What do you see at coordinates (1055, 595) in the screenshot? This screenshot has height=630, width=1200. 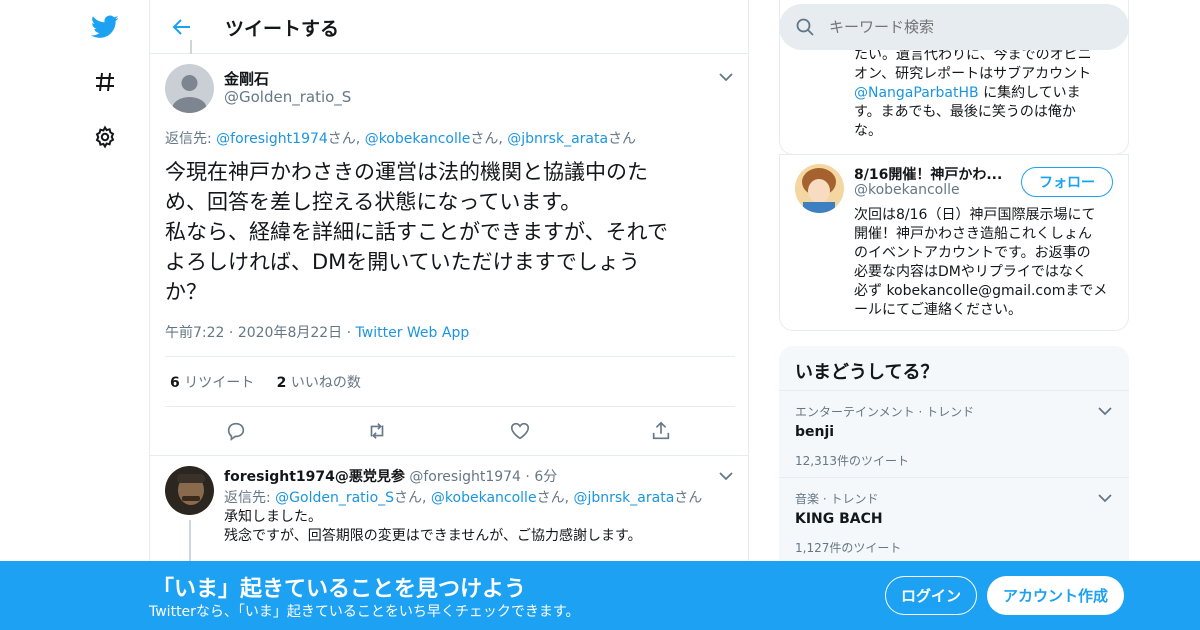 I see `signup-button: アカウント作成` at bounding box center [1055, 595].